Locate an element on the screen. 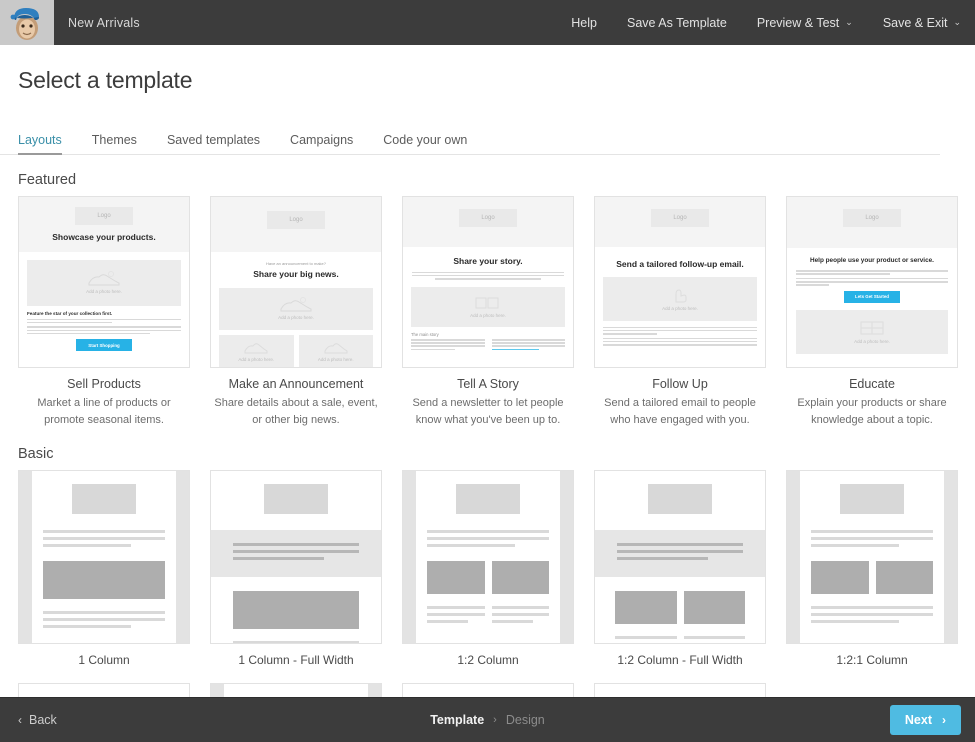 The width and height of the screenshot is (975, 742). nav-help: Help is located at coordinates (584, 23).